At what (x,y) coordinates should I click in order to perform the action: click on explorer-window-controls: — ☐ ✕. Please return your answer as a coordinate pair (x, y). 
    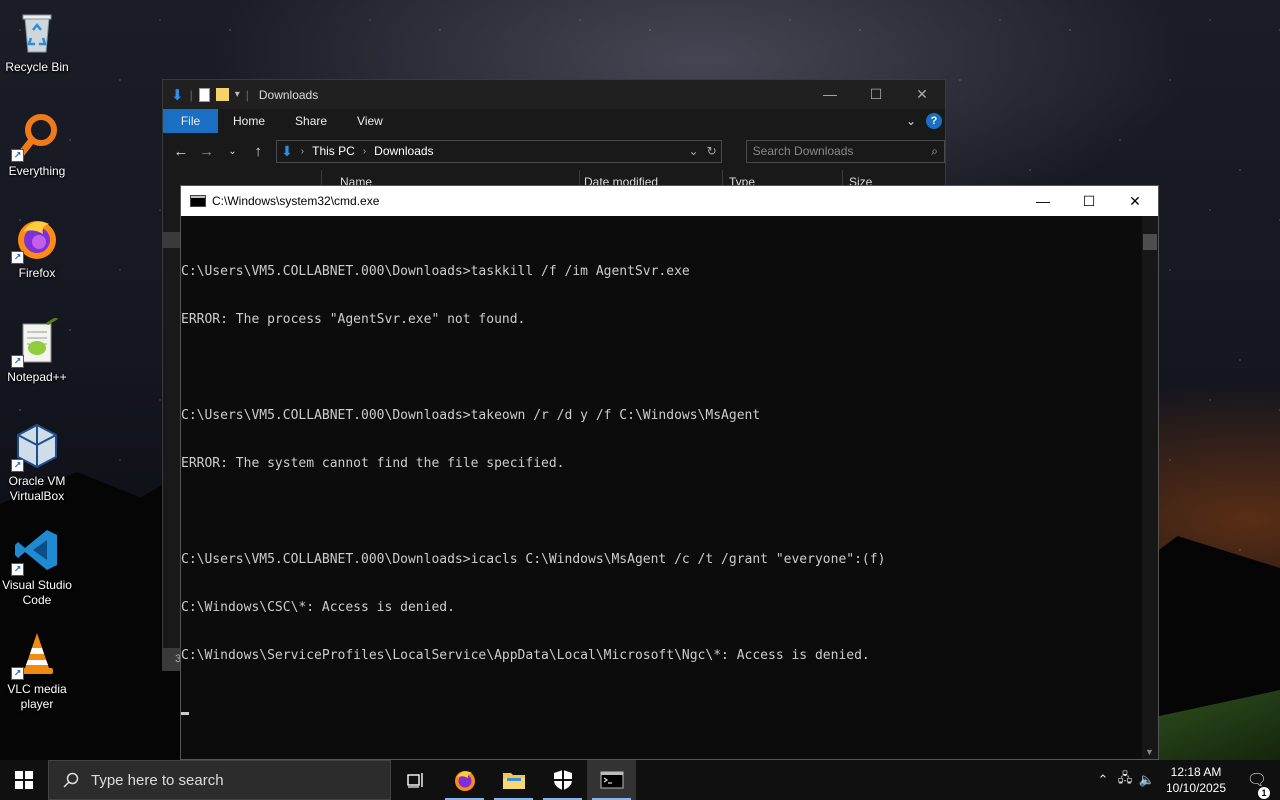
    Looking at the image, I should click on (876, 94).